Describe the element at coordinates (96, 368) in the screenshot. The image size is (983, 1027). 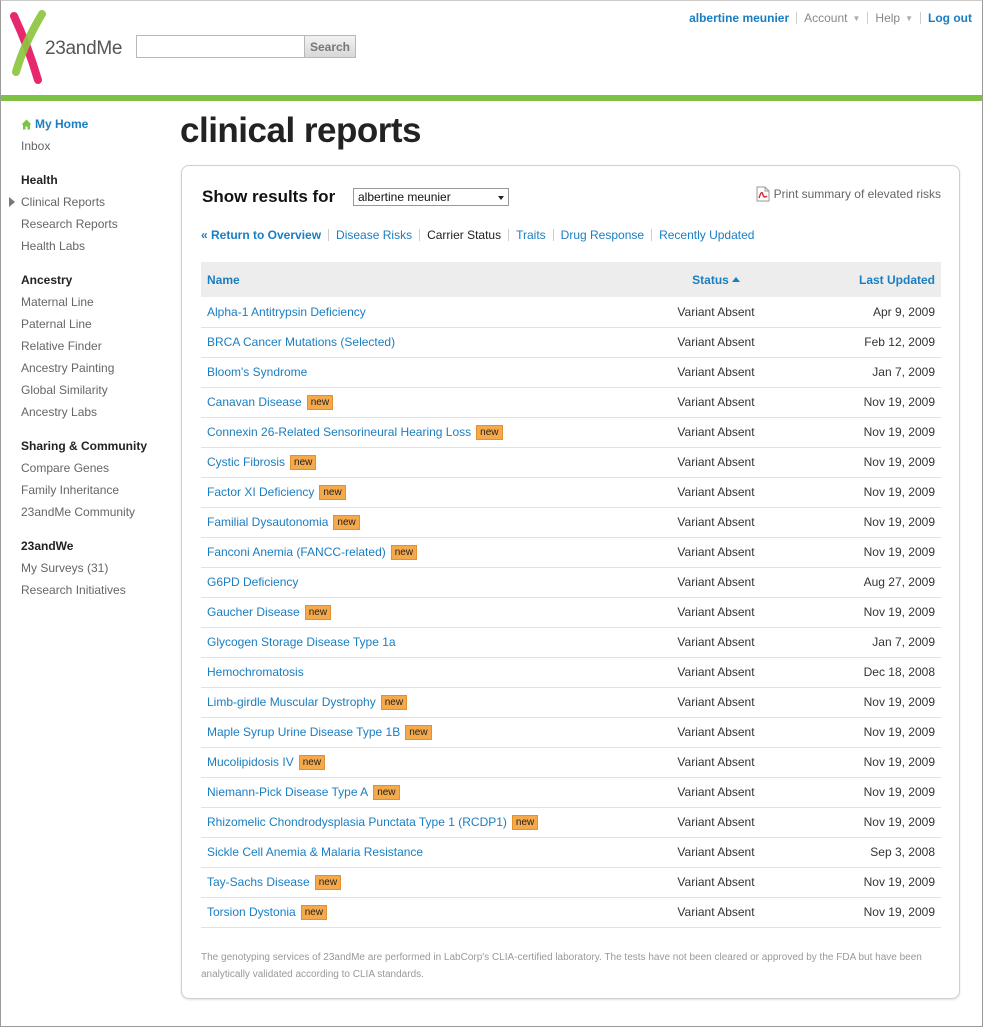
I see `sidebar-item-ancestry-painting: Ancestry Painting` at that location.